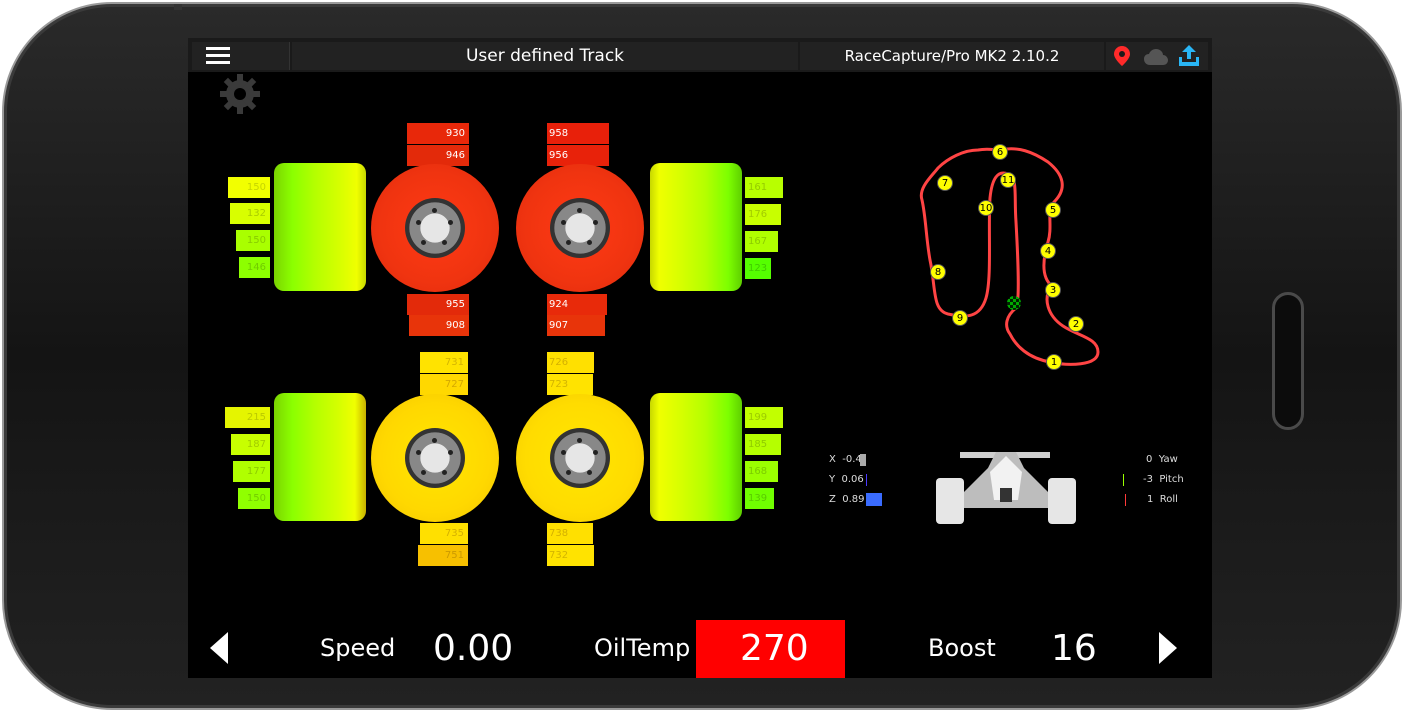  Describe the element at coordinates (938, 272) in the screenshot. I see `track-sector-marker-8: 8` at that location.